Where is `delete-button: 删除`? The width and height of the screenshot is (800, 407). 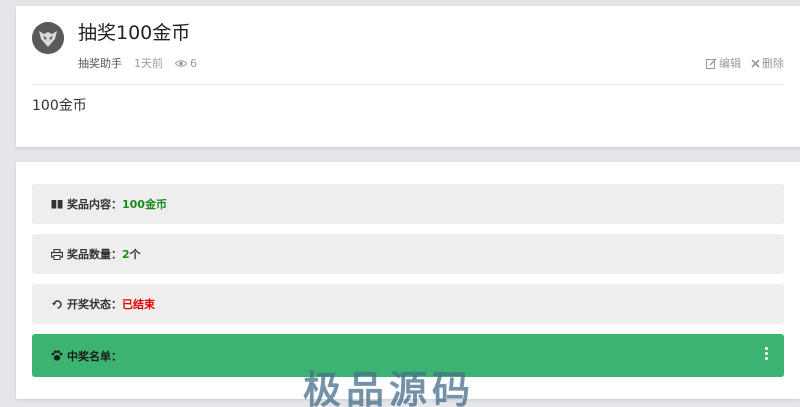
delete-button: 删除 is located at coordinates (767, 63).